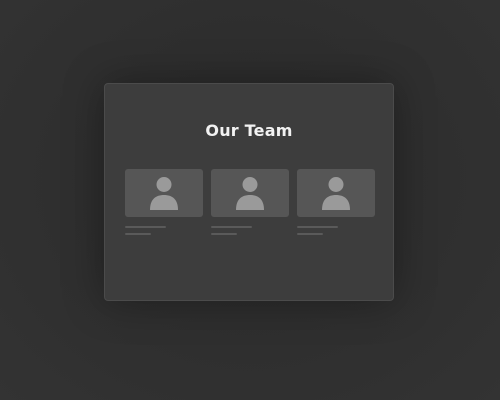 This screenshot has height=400, width=500. I want to click on panel-title: Our Team, so click(249, 130).